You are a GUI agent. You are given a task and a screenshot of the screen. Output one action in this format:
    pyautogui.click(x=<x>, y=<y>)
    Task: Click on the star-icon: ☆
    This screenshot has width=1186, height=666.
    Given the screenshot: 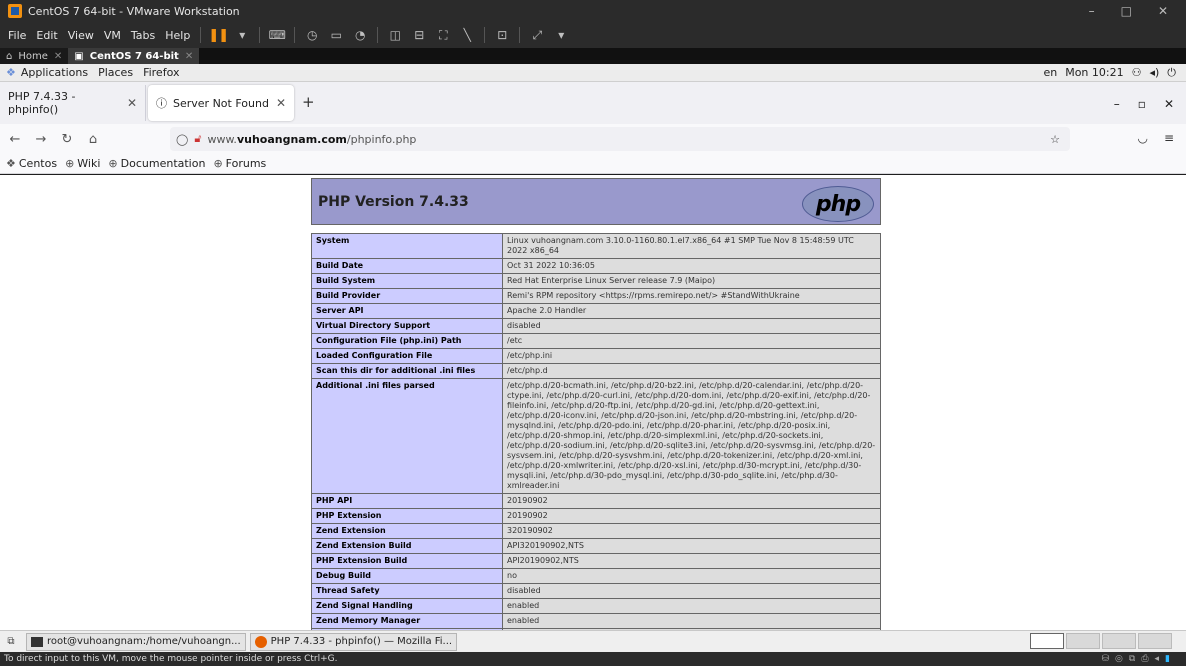 What is the action you would take?
    pyautogui.click(x=1055, y=139)
    